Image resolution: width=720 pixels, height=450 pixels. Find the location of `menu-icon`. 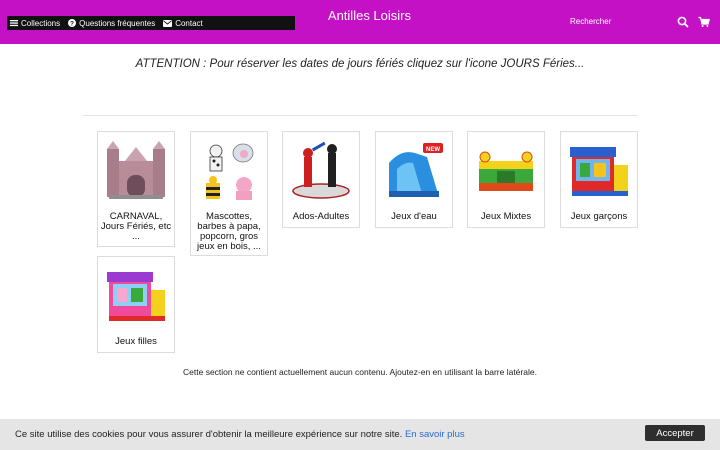

menu-icon is located at coordinates (14, 23).